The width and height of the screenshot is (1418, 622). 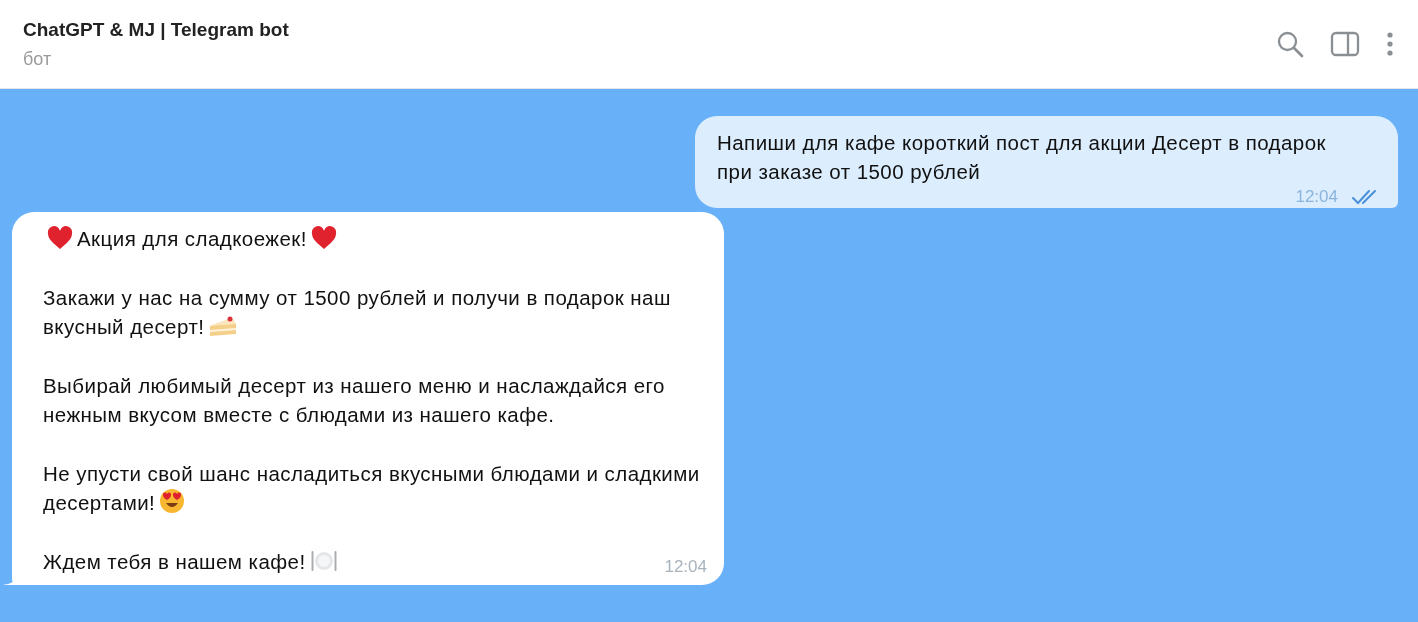 What do you see at coordinates (192, 238) in the screenshot?
I see `message-text: Акция для сладкоежек!` at bounding box center [192, 238].